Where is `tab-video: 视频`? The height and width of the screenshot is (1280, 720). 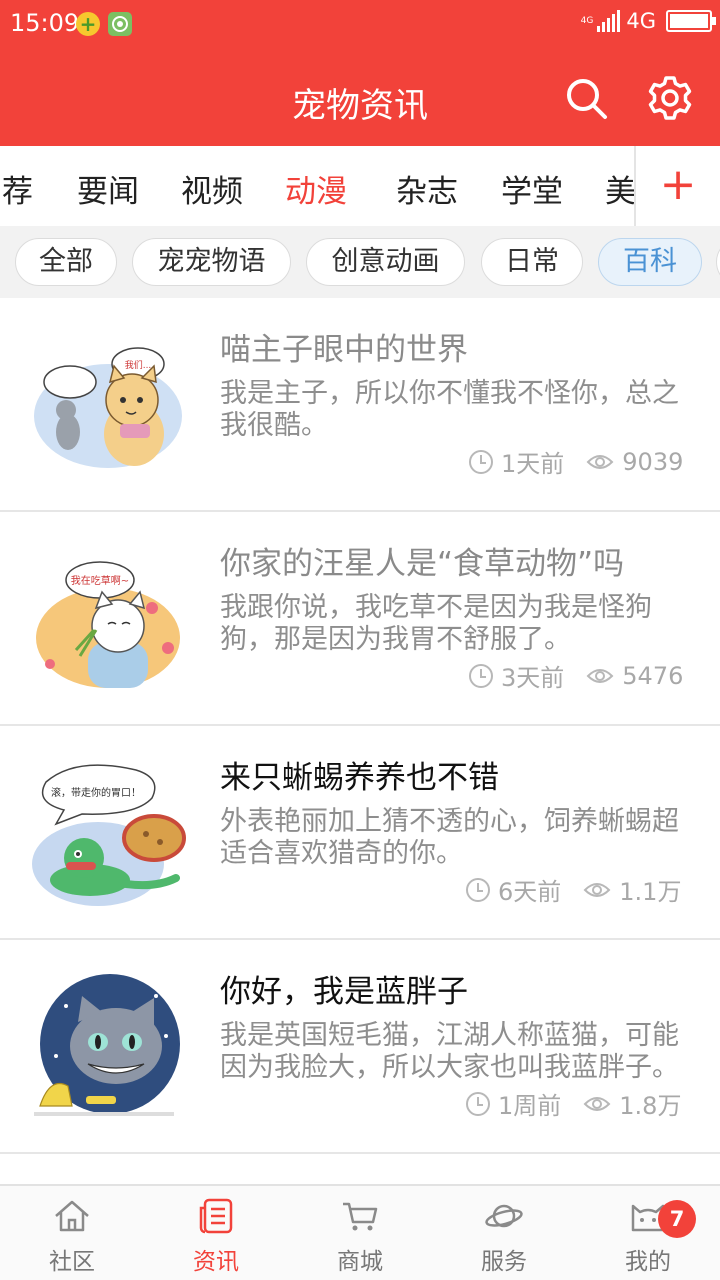
tab-video: 视频 is located at coordinates (212, 188).